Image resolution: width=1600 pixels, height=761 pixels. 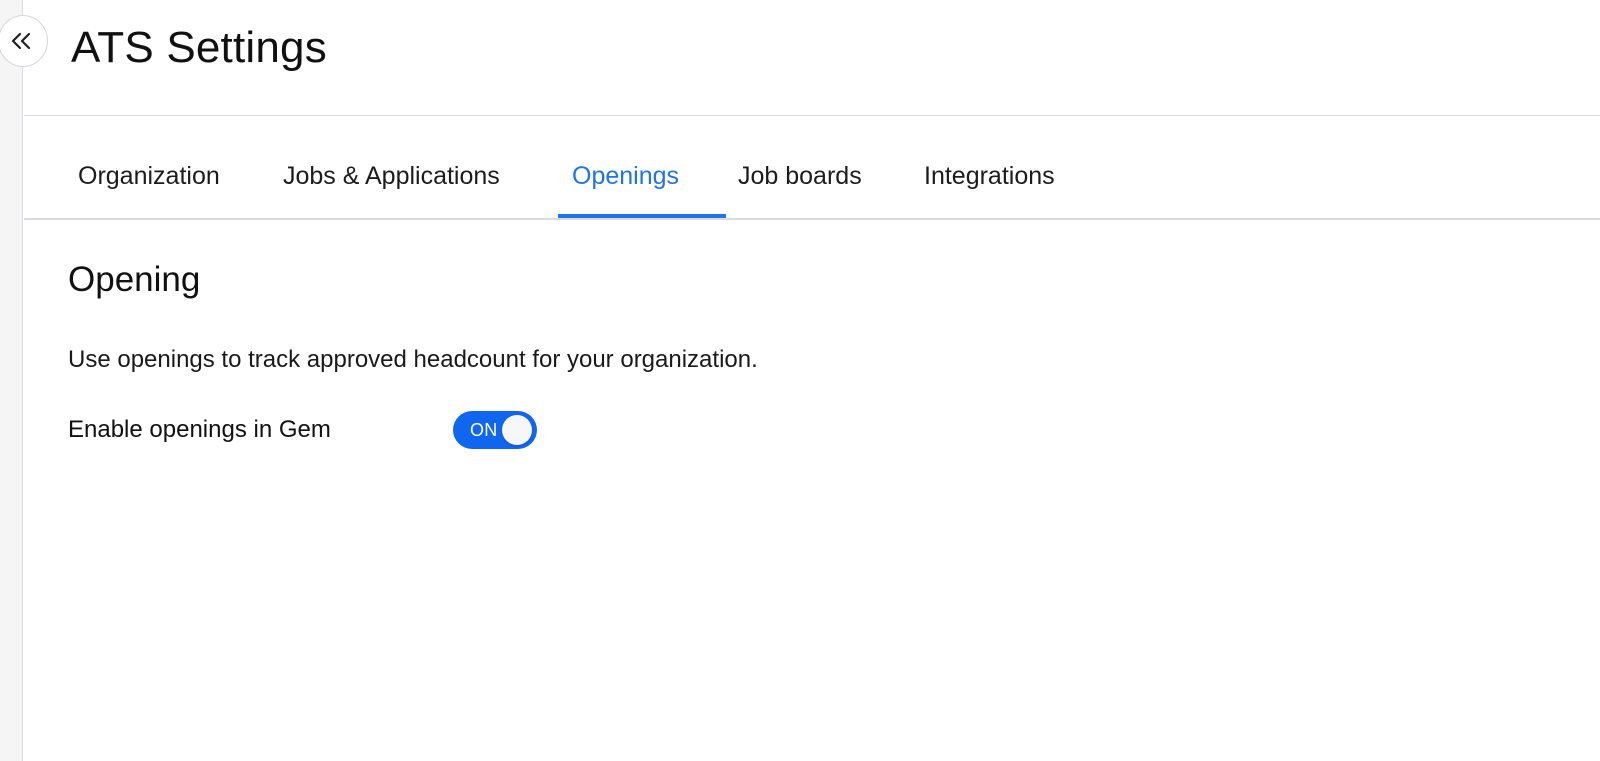 I want to click on double-chevron-left-icon, so click(x=21, y=41).